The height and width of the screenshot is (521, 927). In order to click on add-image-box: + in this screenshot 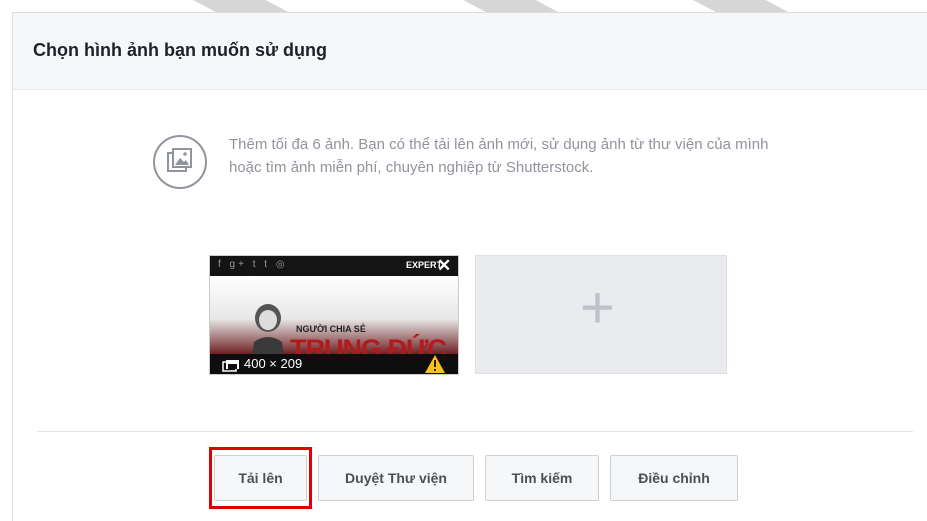, I will do `click(601, 314)`.